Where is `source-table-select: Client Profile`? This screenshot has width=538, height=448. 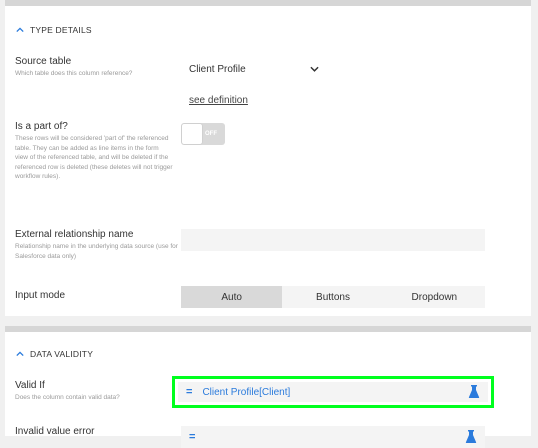 source-table-select: Client Profile is located at coordinates (254, 69).